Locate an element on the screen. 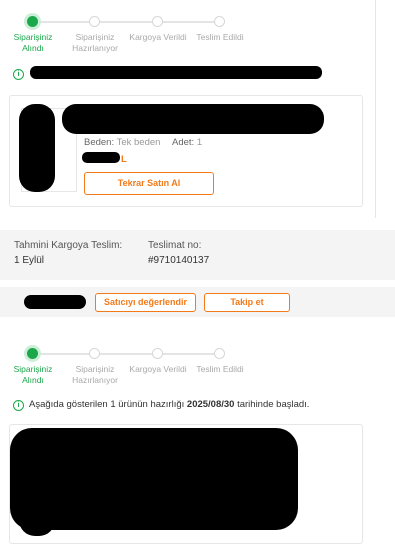 The image size is (395, 546). price-suffix: L is located at coordinates (124, 159).